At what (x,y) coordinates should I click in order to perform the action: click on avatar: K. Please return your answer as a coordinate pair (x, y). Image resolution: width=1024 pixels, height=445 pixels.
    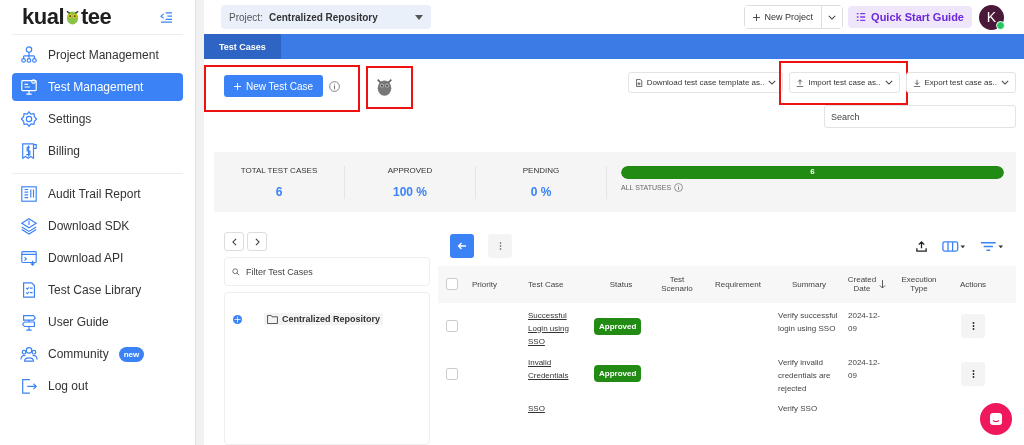
    Looking at the image, I should click on (991, 17).